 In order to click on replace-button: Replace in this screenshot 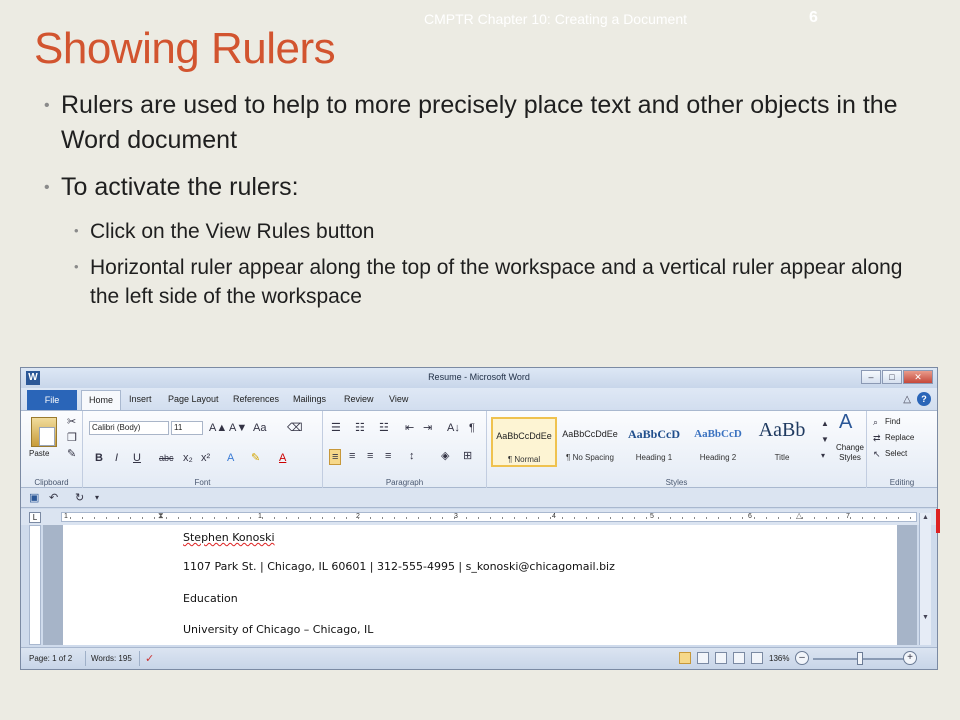, I will do `click(899, 437)`.